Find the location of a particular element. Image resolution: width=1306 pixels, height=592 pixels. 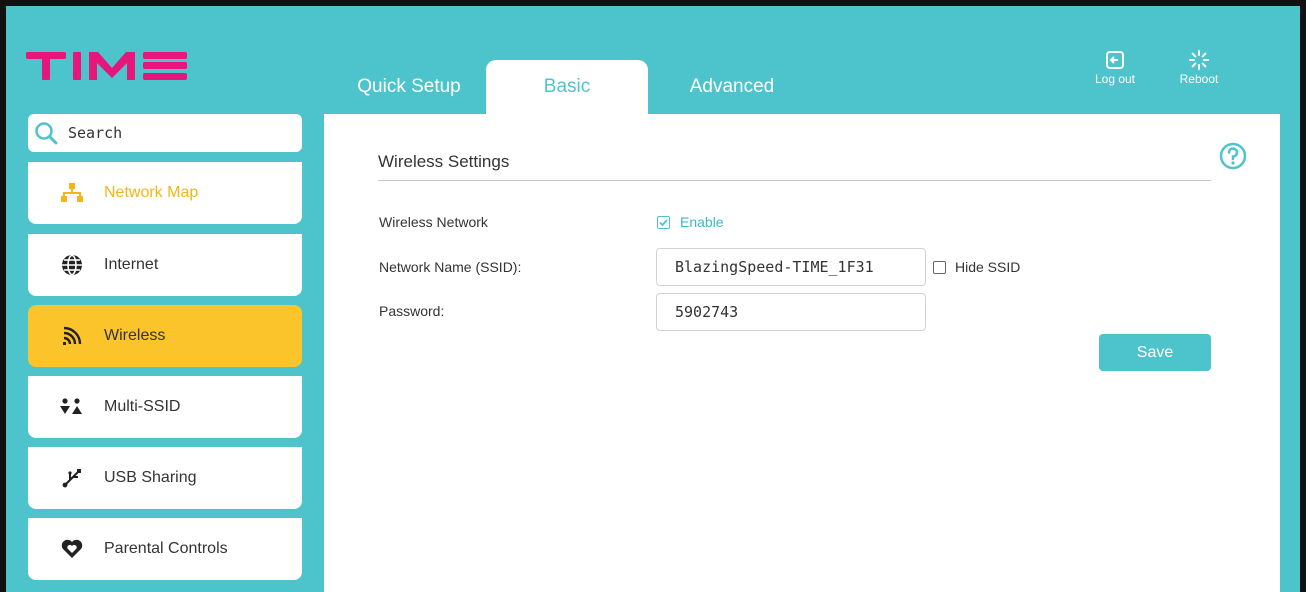

sidebar-item-label: Wireless is located at coordinates (135, 335).